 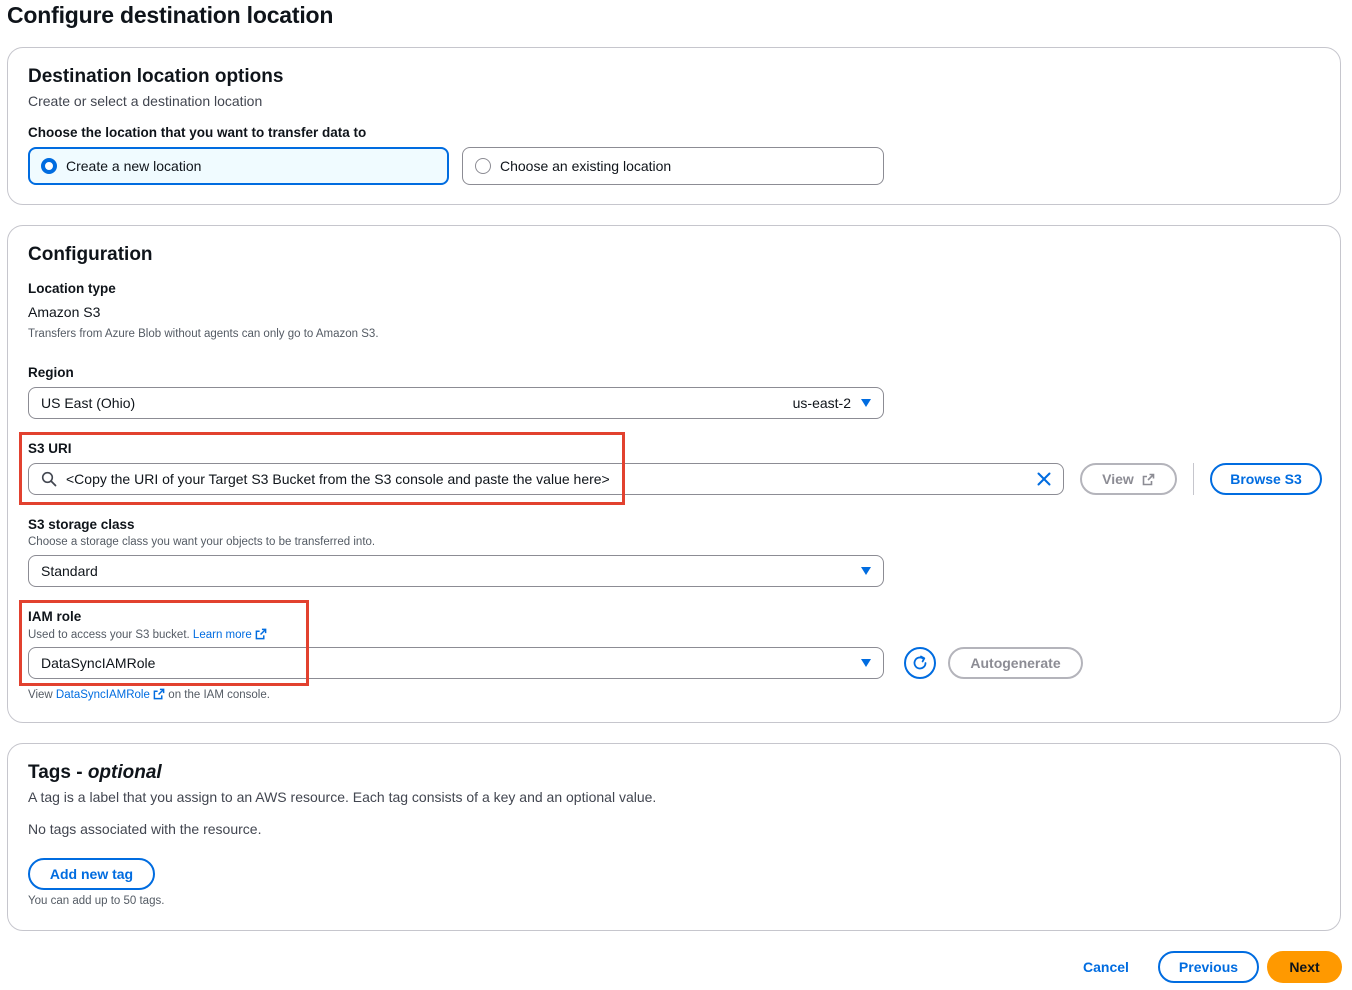 I want to click on location-type-value: Amazon S3, so click(x=64, y=312).